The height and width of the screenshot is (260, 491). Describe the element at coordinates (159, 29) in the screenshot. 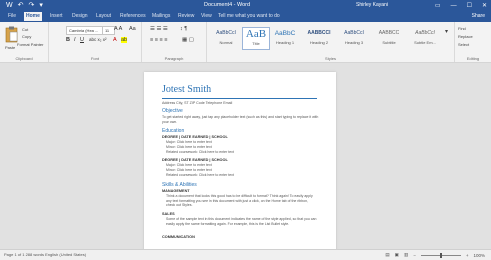

I see `bullets-icon: ☰ ☰ ☰` at that location.